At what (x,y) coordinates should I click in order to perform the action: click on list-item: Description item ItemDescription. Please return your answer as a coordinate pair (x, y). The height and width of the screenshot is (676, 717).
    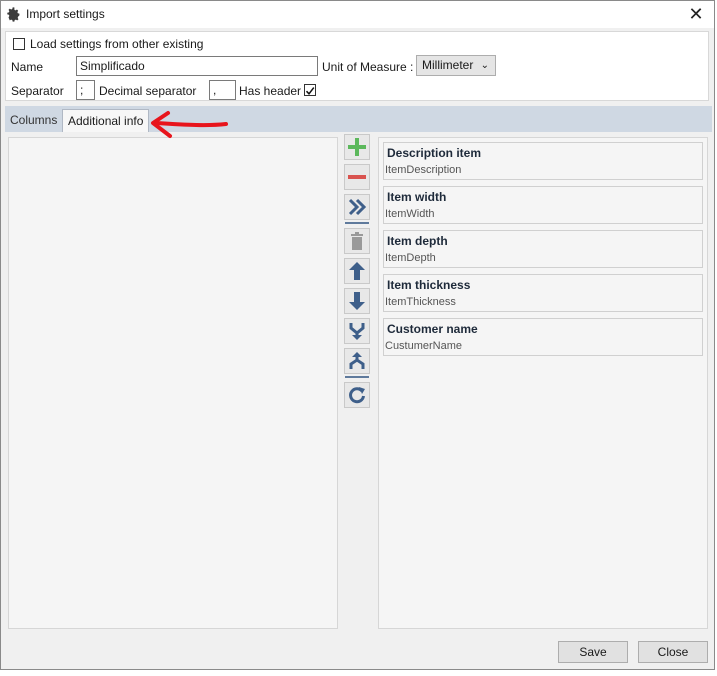
    Looking at the image, I should click on (543, 161).